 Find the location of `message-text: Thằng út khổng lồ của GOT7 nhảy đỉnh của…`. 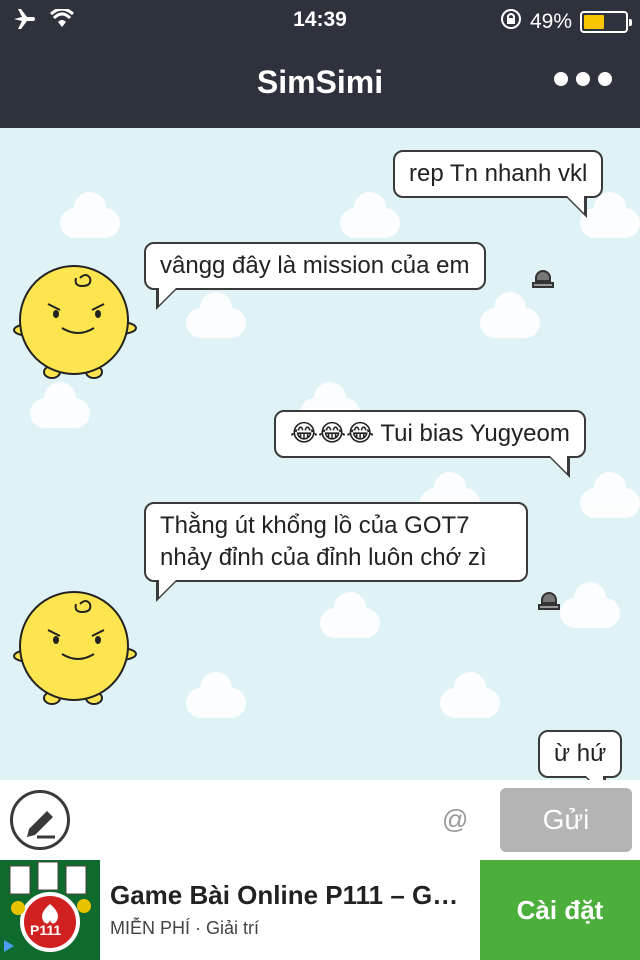

message-text: Thằng út khổng lồ của GOT7 nhảy đỉnh của… is located at coordinates (323, 541).